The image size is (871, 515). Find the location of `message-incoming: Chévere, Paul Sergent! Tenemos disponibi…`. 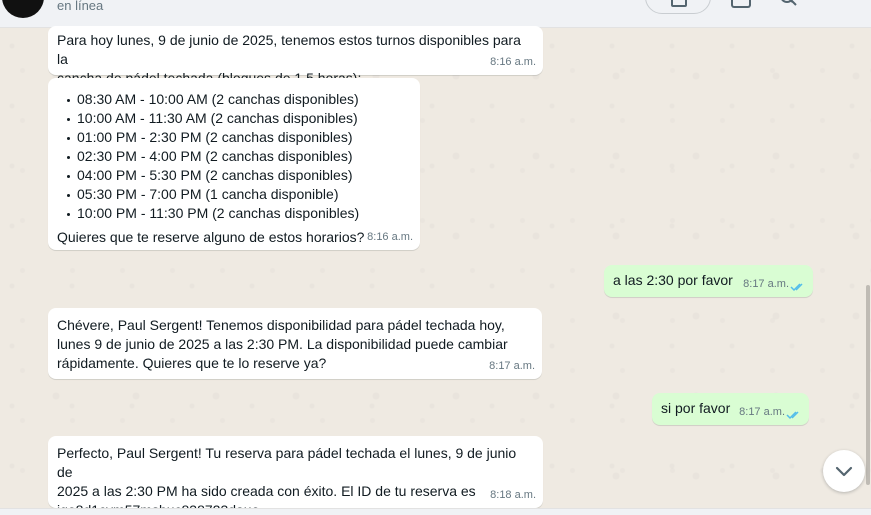

message-incoming: Chévere, Paul Sergent! Tenemos disponibi… is located at coordinates (295, 343).